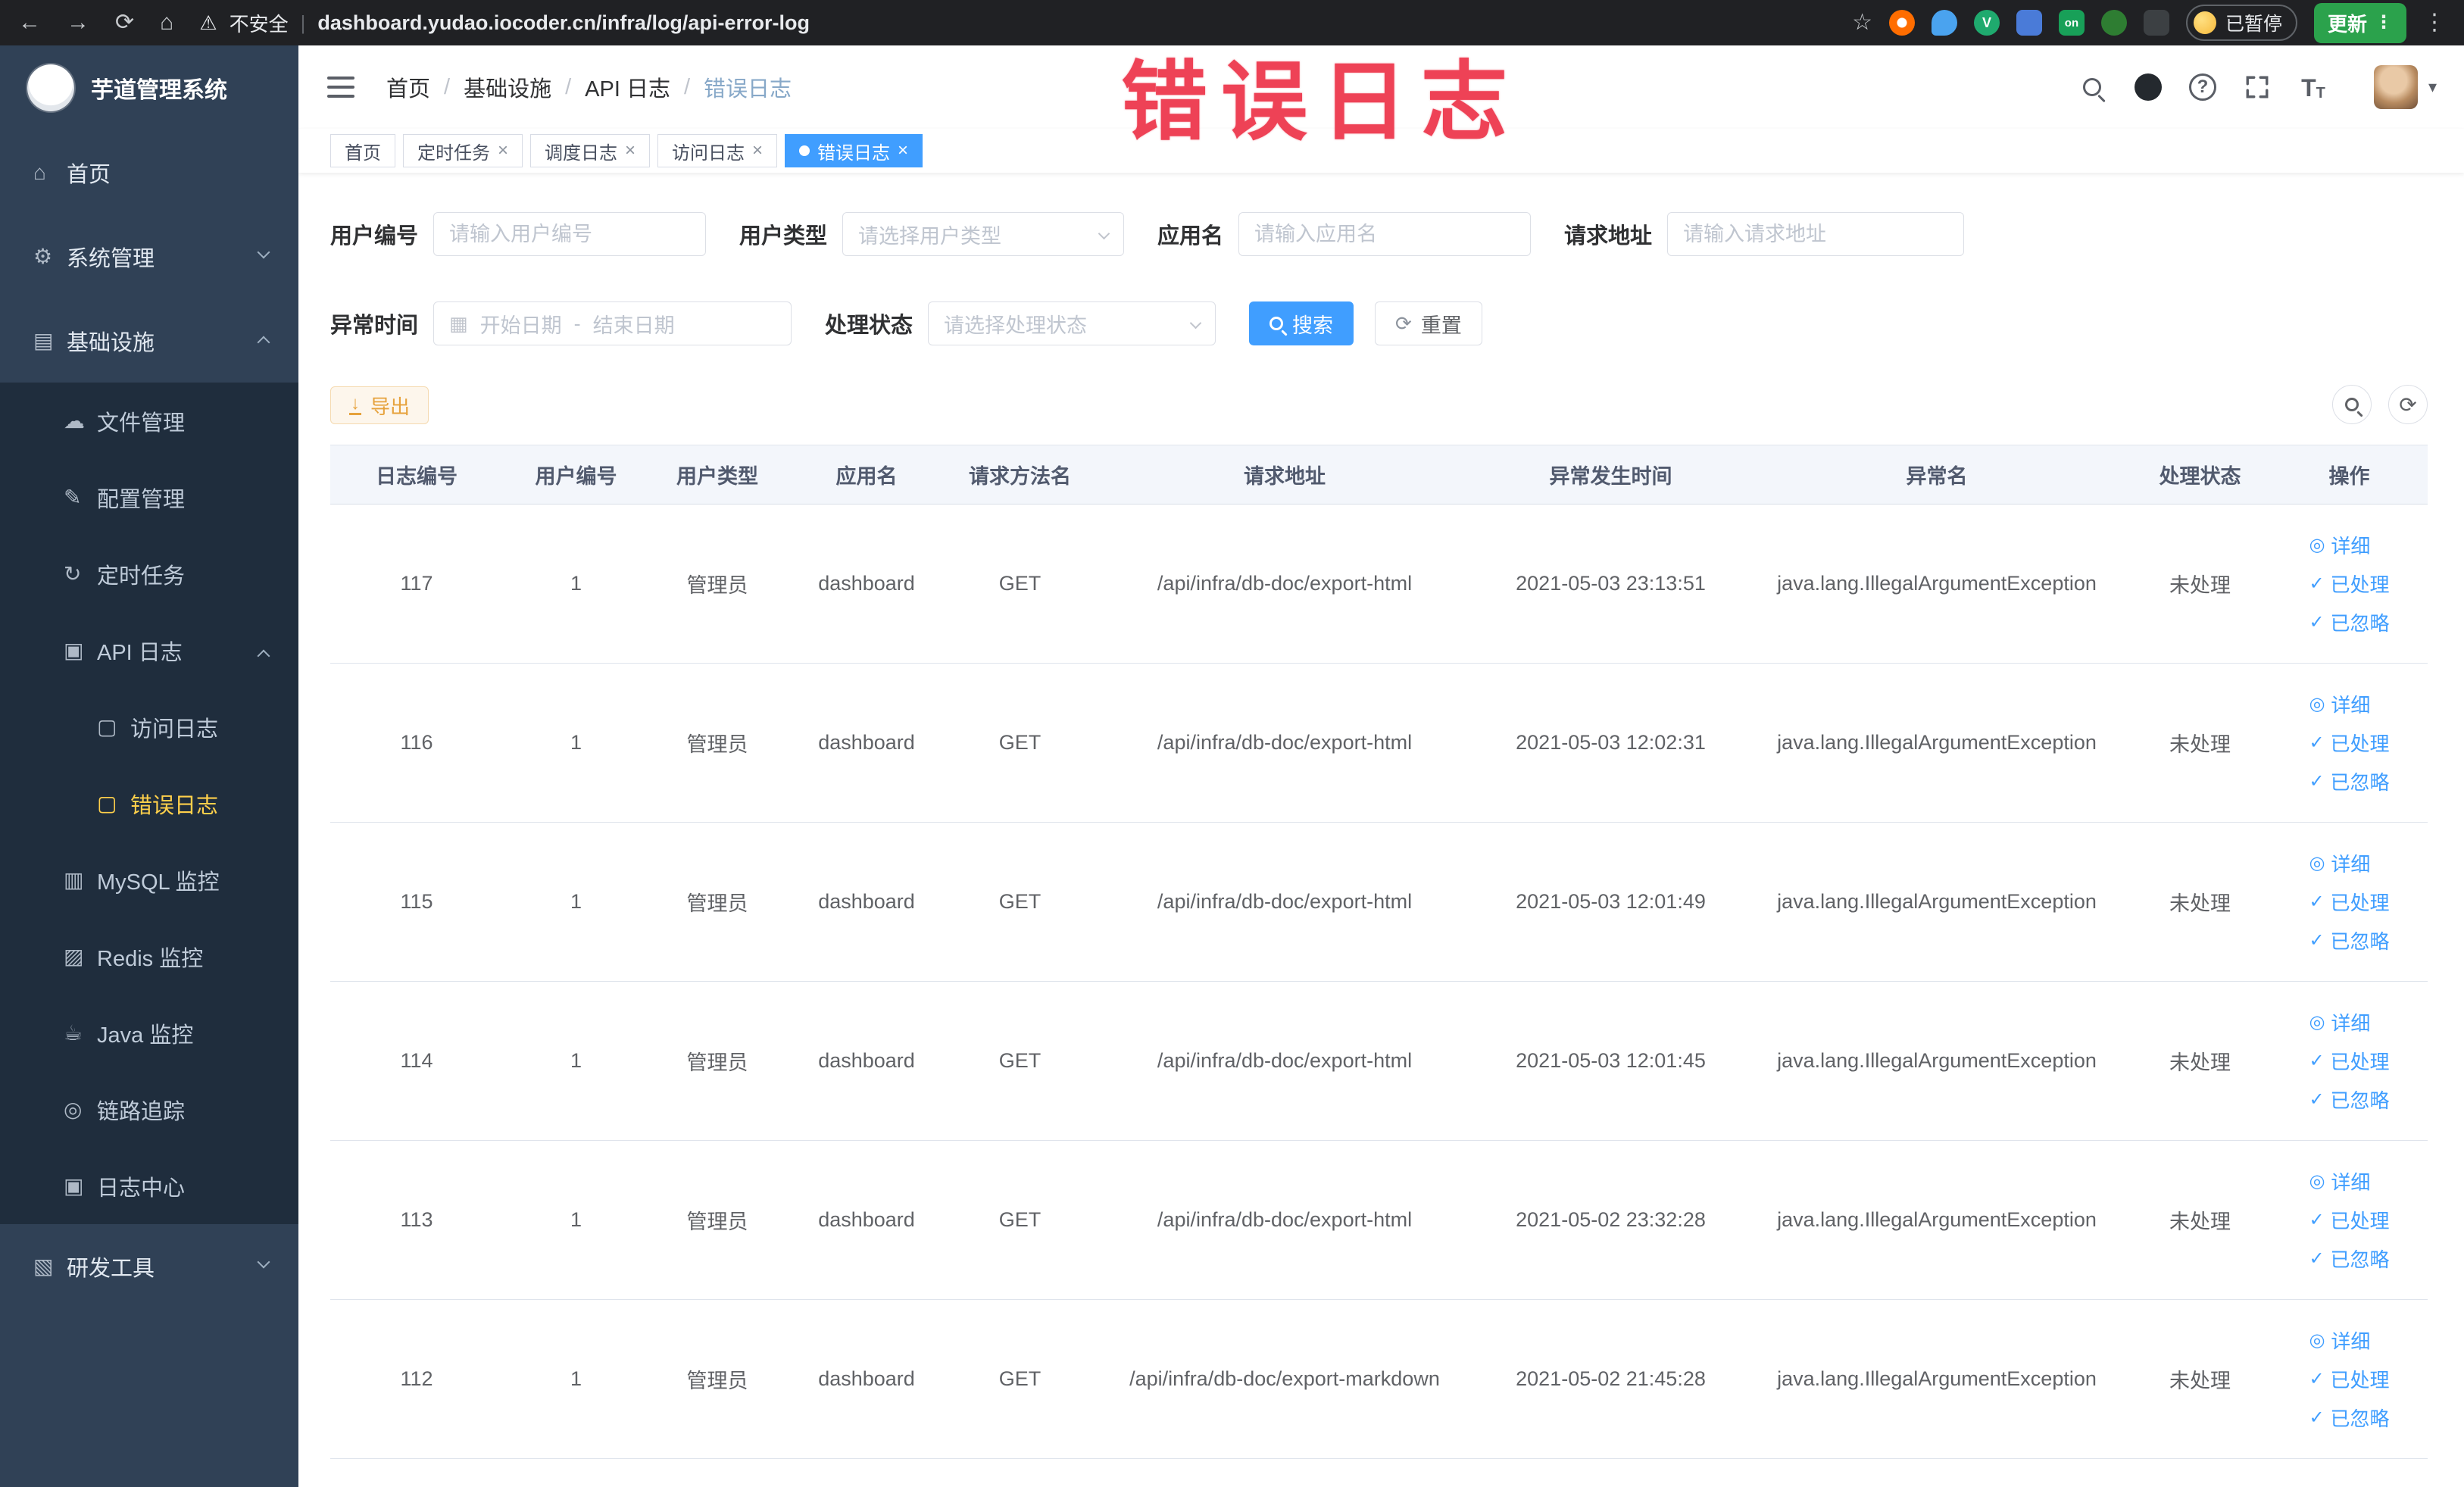 This screenshot has height=1487, width=2464. Describe the element at coordinates (2071, 23) in the screenshot. I see `extension-icon-5: on` at that location.